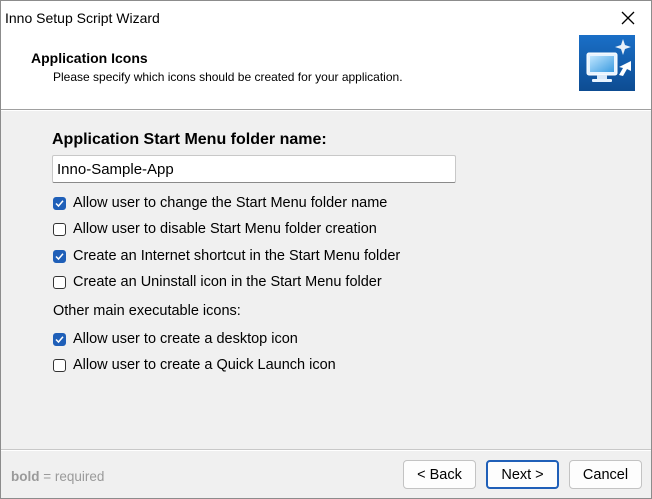 The width and height of the screenshot is (652, 499). I want to click on window-title: Inno Setup Script Wizard, so click(82, 18).